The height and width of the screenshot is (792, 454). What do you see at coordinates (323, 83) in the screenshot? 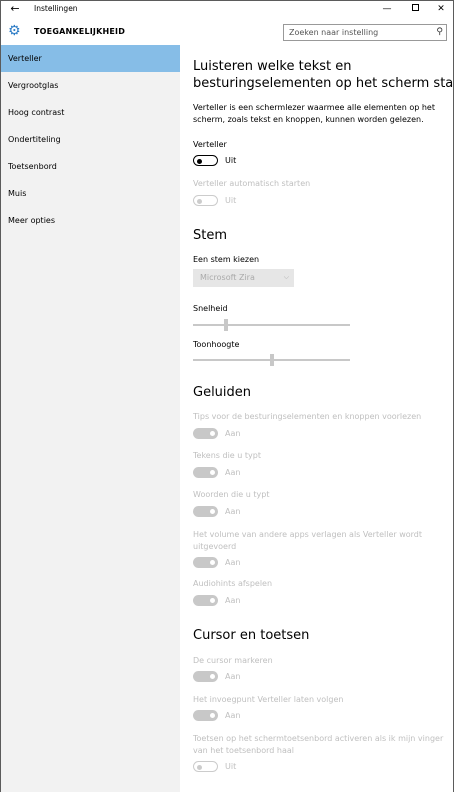
I see `page-heading-line-2: besturingselementen op het scherm staan` at bounding box center [323, 83].